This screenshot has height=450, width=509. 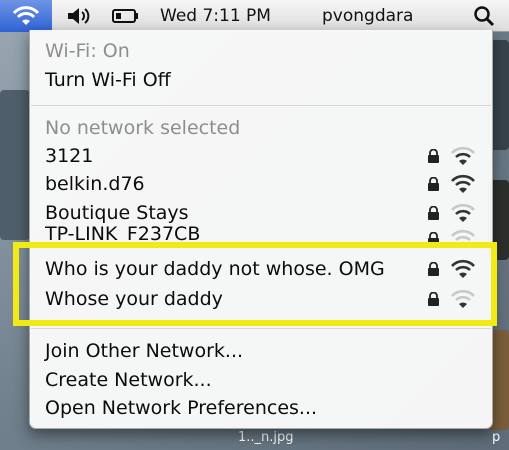 I want to click on background-window, so click(x=15, y=165).